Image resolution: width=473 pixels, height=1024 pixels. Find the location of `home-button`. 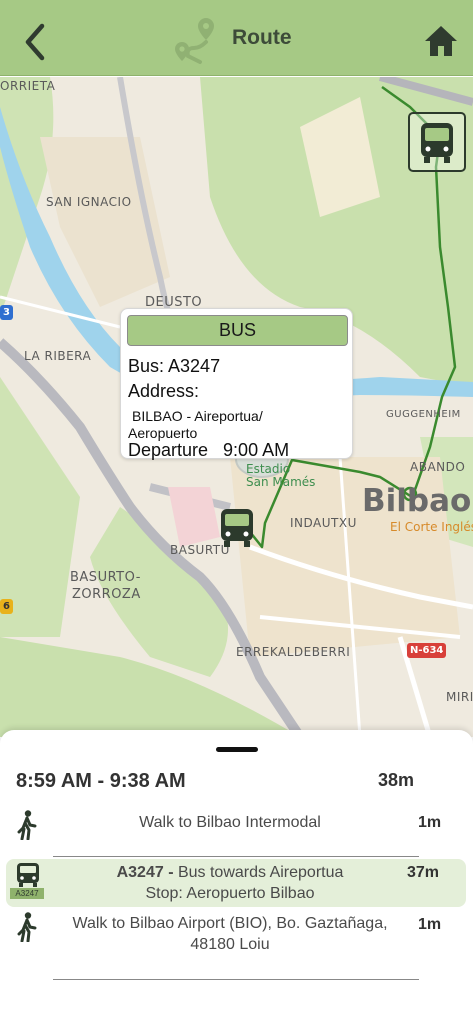

home-button is located at coordinates (441, 41).